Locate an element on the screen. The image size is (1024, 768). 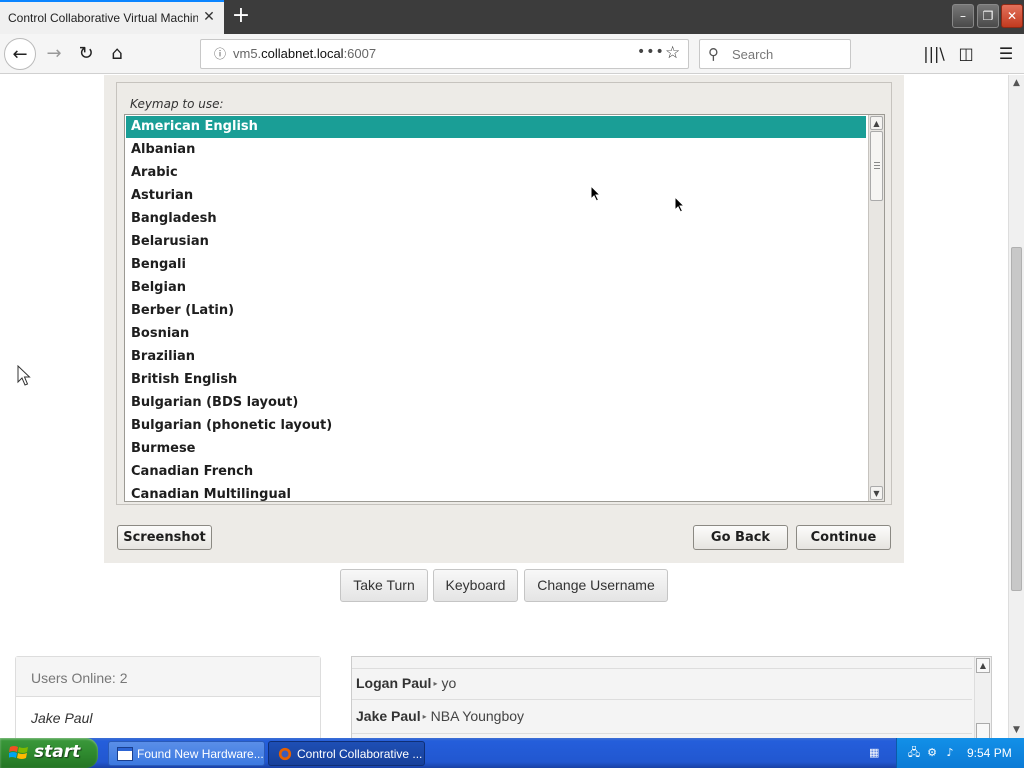
url-bar: ⓘ vm5.collabnet.local:6007 ••• ☆ is located at coordinates (444, 54).